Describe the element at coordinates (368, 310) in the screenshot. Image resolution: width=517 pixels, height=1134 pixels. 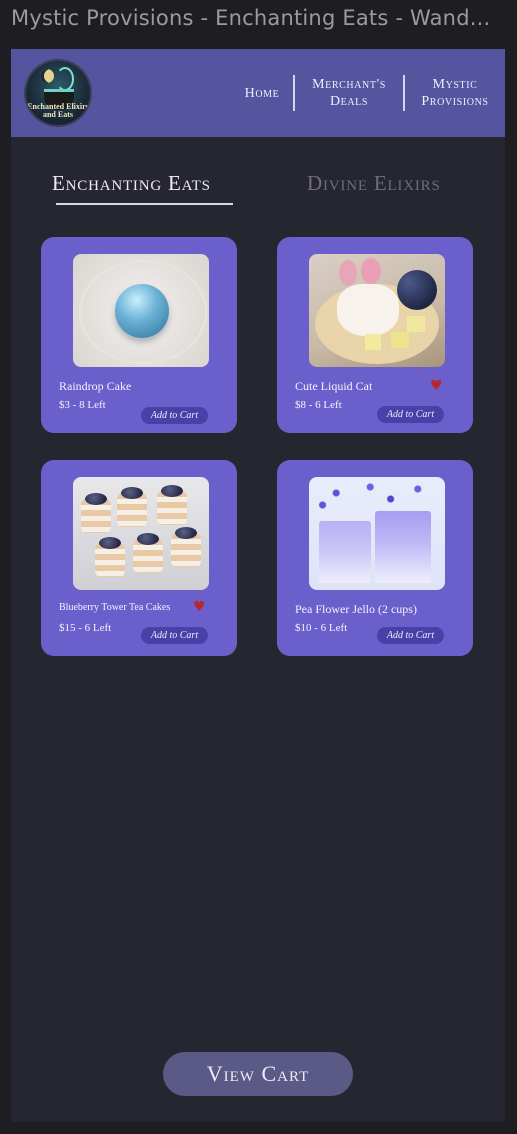
I see `cat-face-shape` at that location.